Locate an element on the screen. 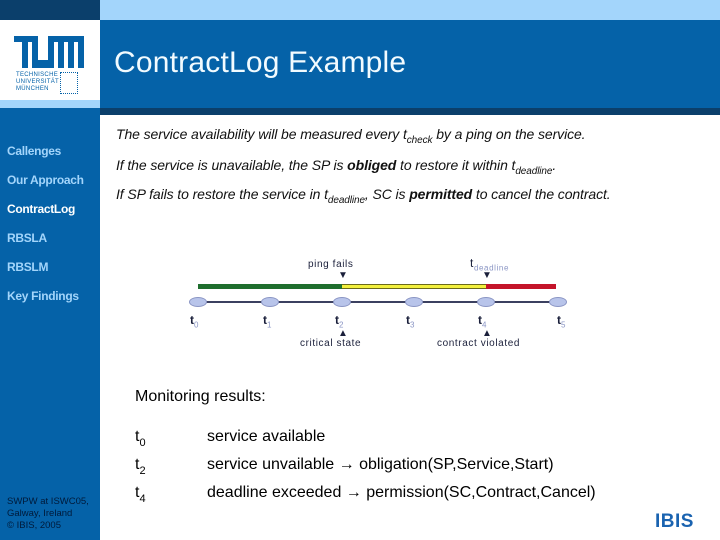 Image resolution: width=720 pixels, height=540 pixels. critical-state-label: critical state is located at coordinates (331, 343).